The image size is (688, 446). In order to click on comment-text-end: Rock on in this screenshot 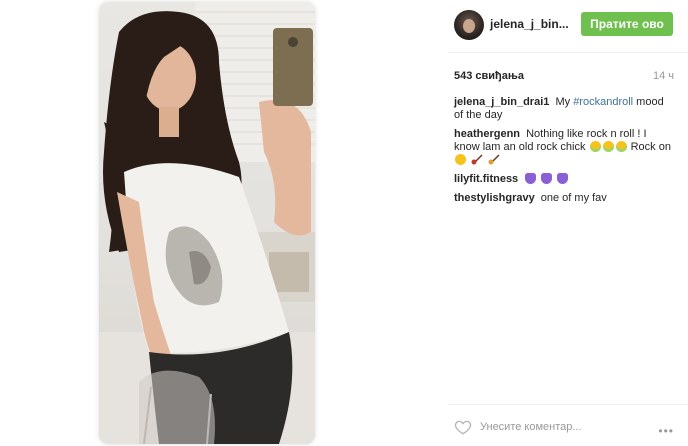, I will do `click(650, 147)`.